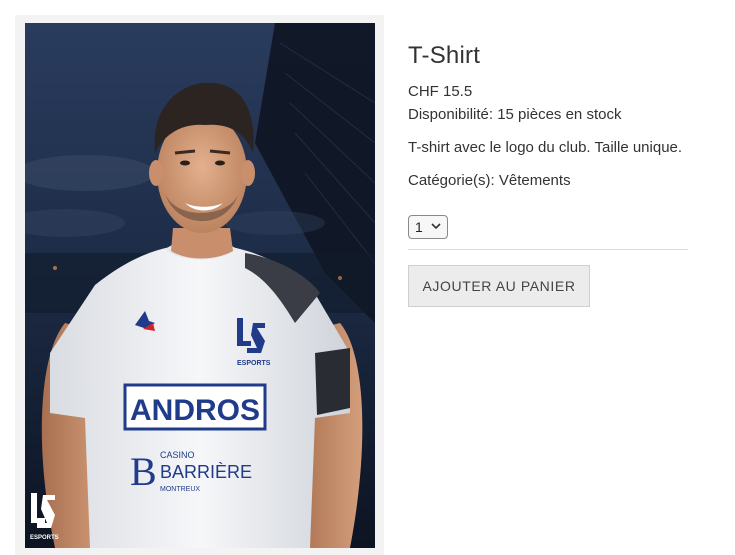  What do you see at coordinates (195, 410) in the screenshot?
I see `sponsor-andros: ANDROS` at bounding box center [195, 410].